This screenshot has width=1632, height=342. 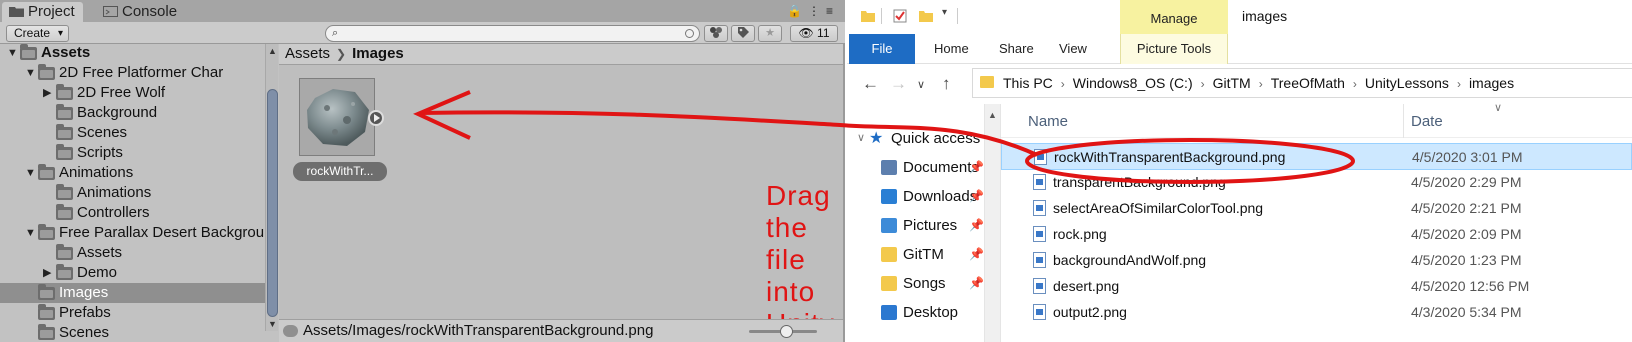 What do you see at coordinates (132, 53) in the screenshot?
I see `tree-item: ▼ Assets` at bounding box center [132, 53].